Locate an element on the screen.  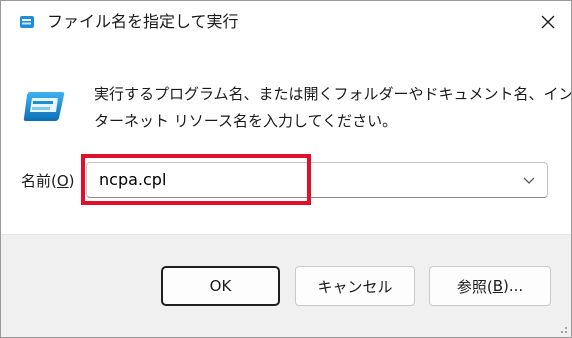
open-label: 名前(O) is located at coordinates (48, 181).